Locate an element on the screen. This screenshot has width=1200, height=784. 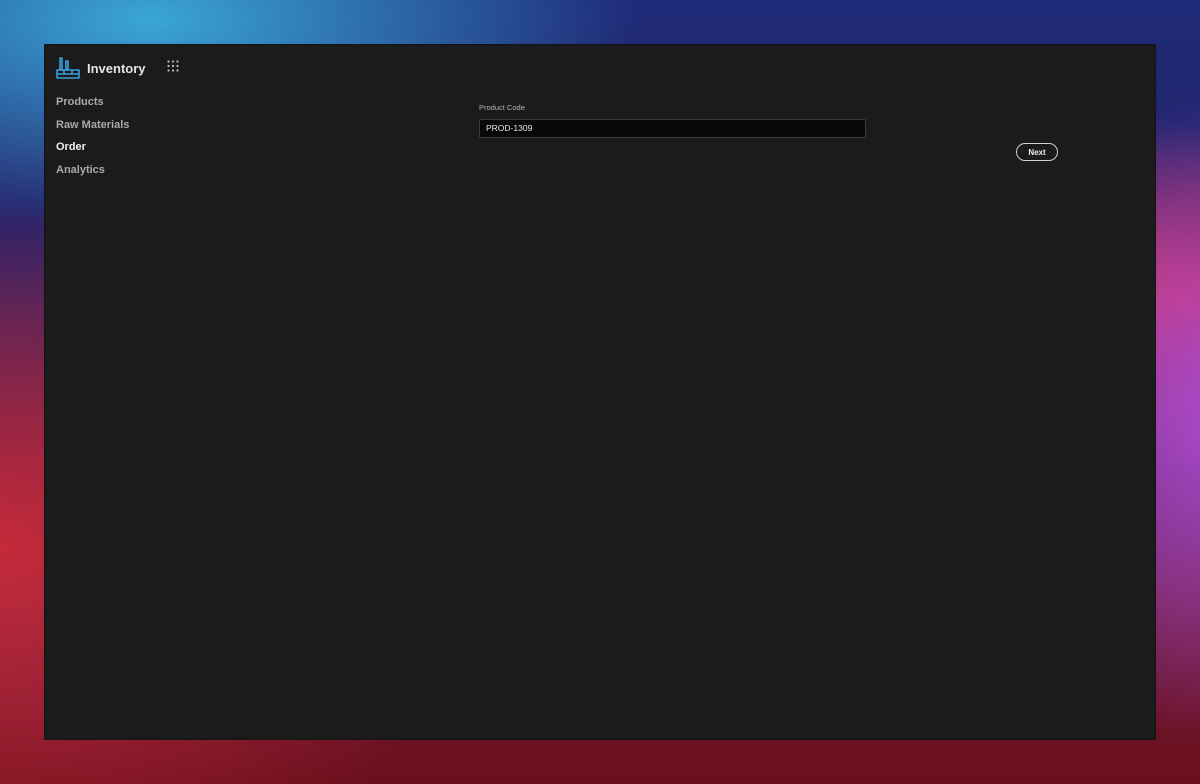
app-title: Inventory is located at coordinates (116, 68).